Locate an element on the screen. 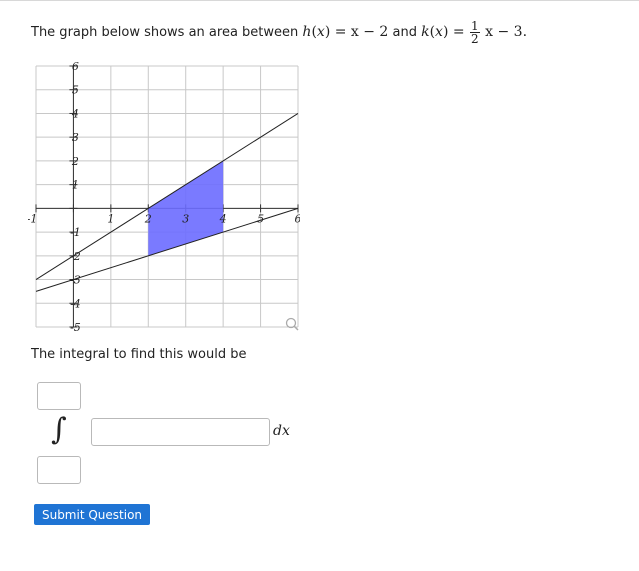  upper-limit-input is located at coordinates (59, 396).